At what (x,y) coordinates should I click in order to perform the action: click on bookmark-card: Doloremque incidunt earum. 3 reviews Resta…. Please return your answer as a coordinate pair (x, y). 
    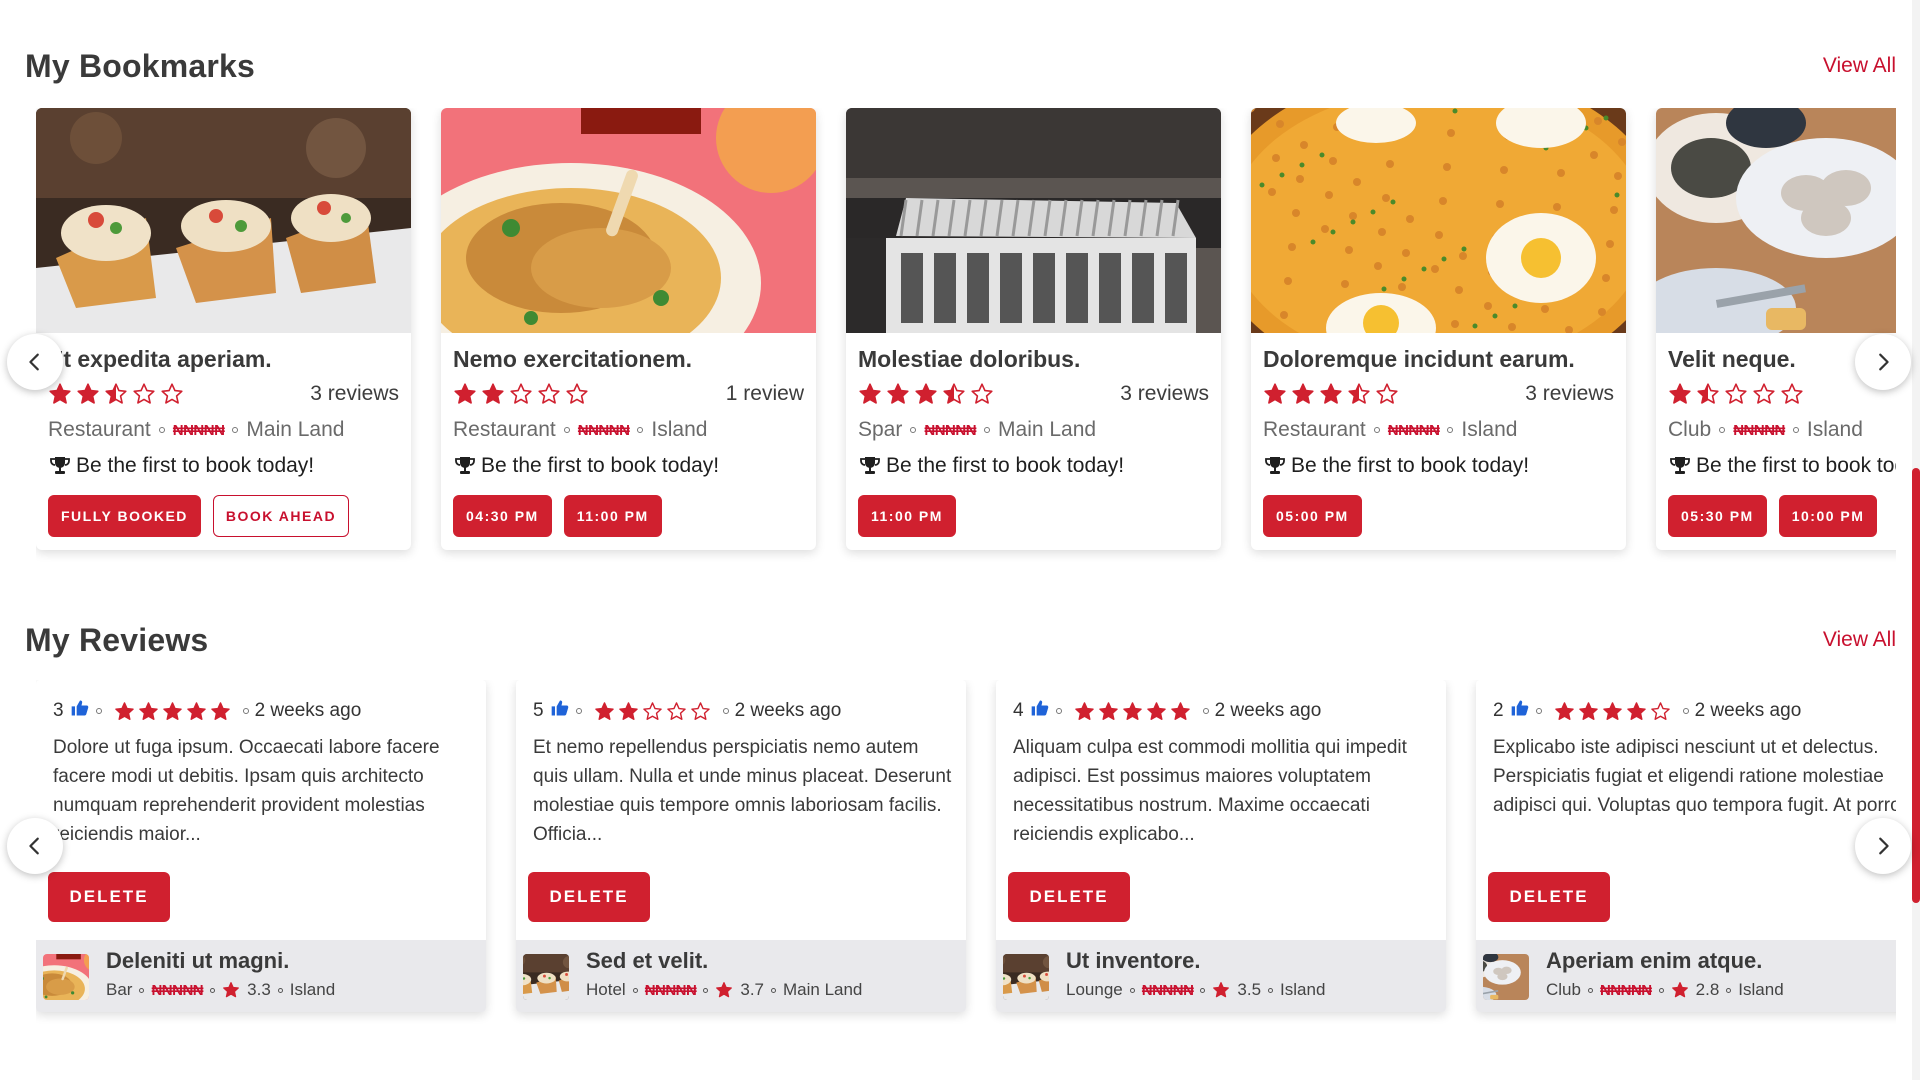
    Looking at the image, I should click on (1438, 329).